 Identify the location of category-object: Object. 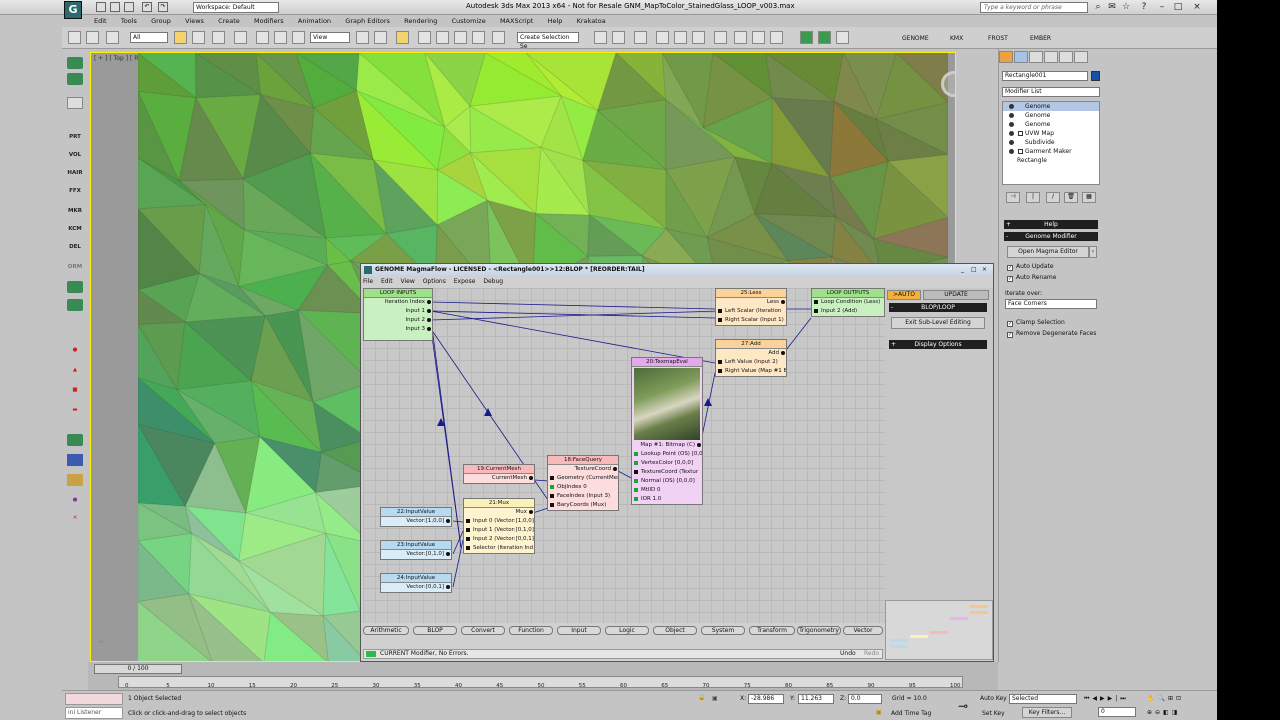
(675, 630).